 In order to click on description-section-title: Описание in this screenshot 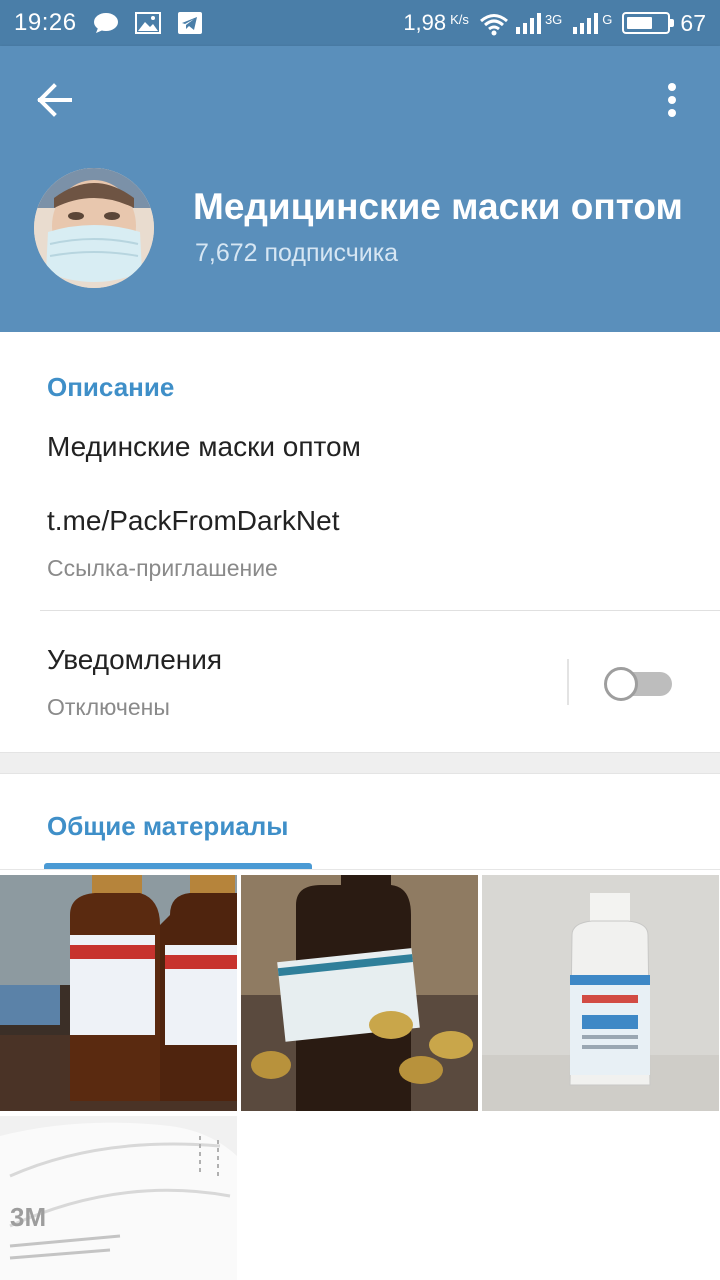, I will do `click(111, 387)`.